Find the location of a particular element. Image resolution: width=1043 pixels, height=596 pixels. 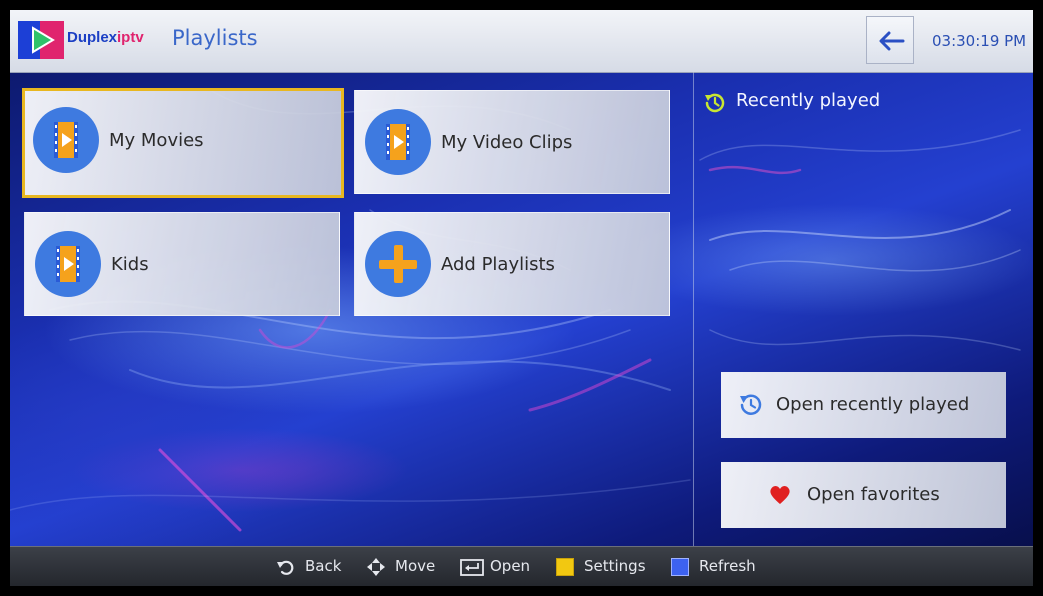

hint-open-label: Open is located at coordinates (510, 566).